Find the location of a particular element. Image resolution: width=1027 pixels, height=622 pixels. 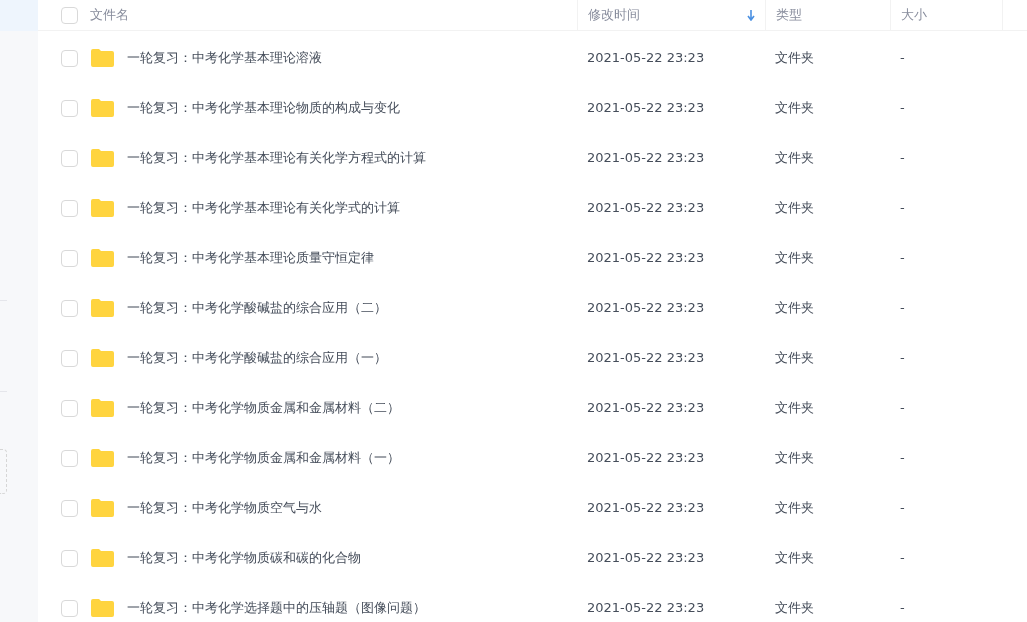

column-header: 修改时间 is located at coordinates (671, 15).